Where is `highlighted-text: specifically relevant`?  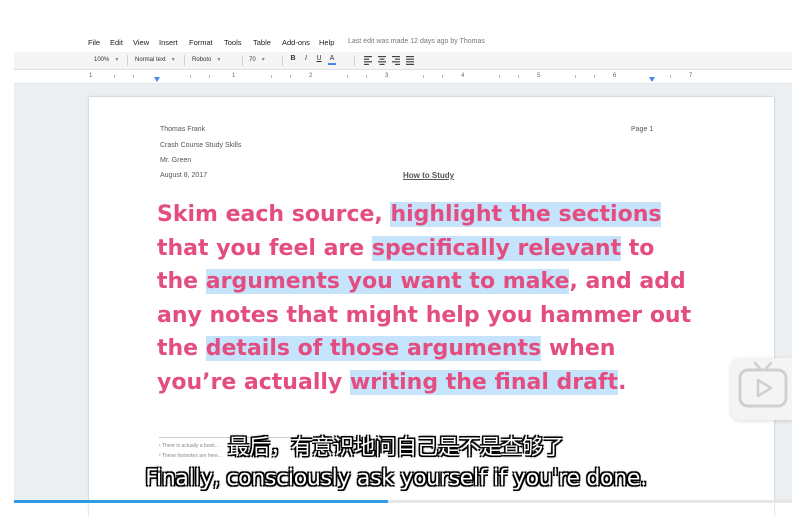
highlighted-text: specifically relevant is located at coordinates (496, 248).